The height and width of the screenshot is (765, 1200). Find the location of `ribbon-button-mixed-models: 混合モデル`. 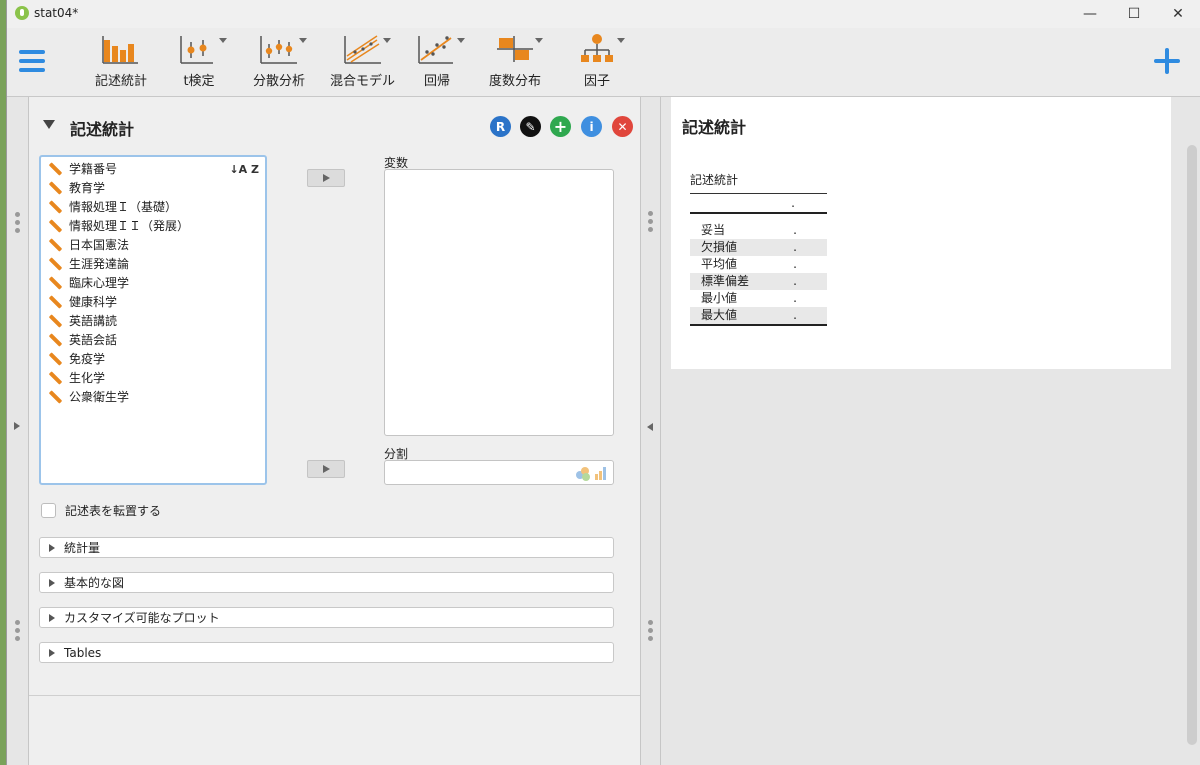

ribbon-button-mixed-models: 混合モデル is located at coordinates (362, 62).